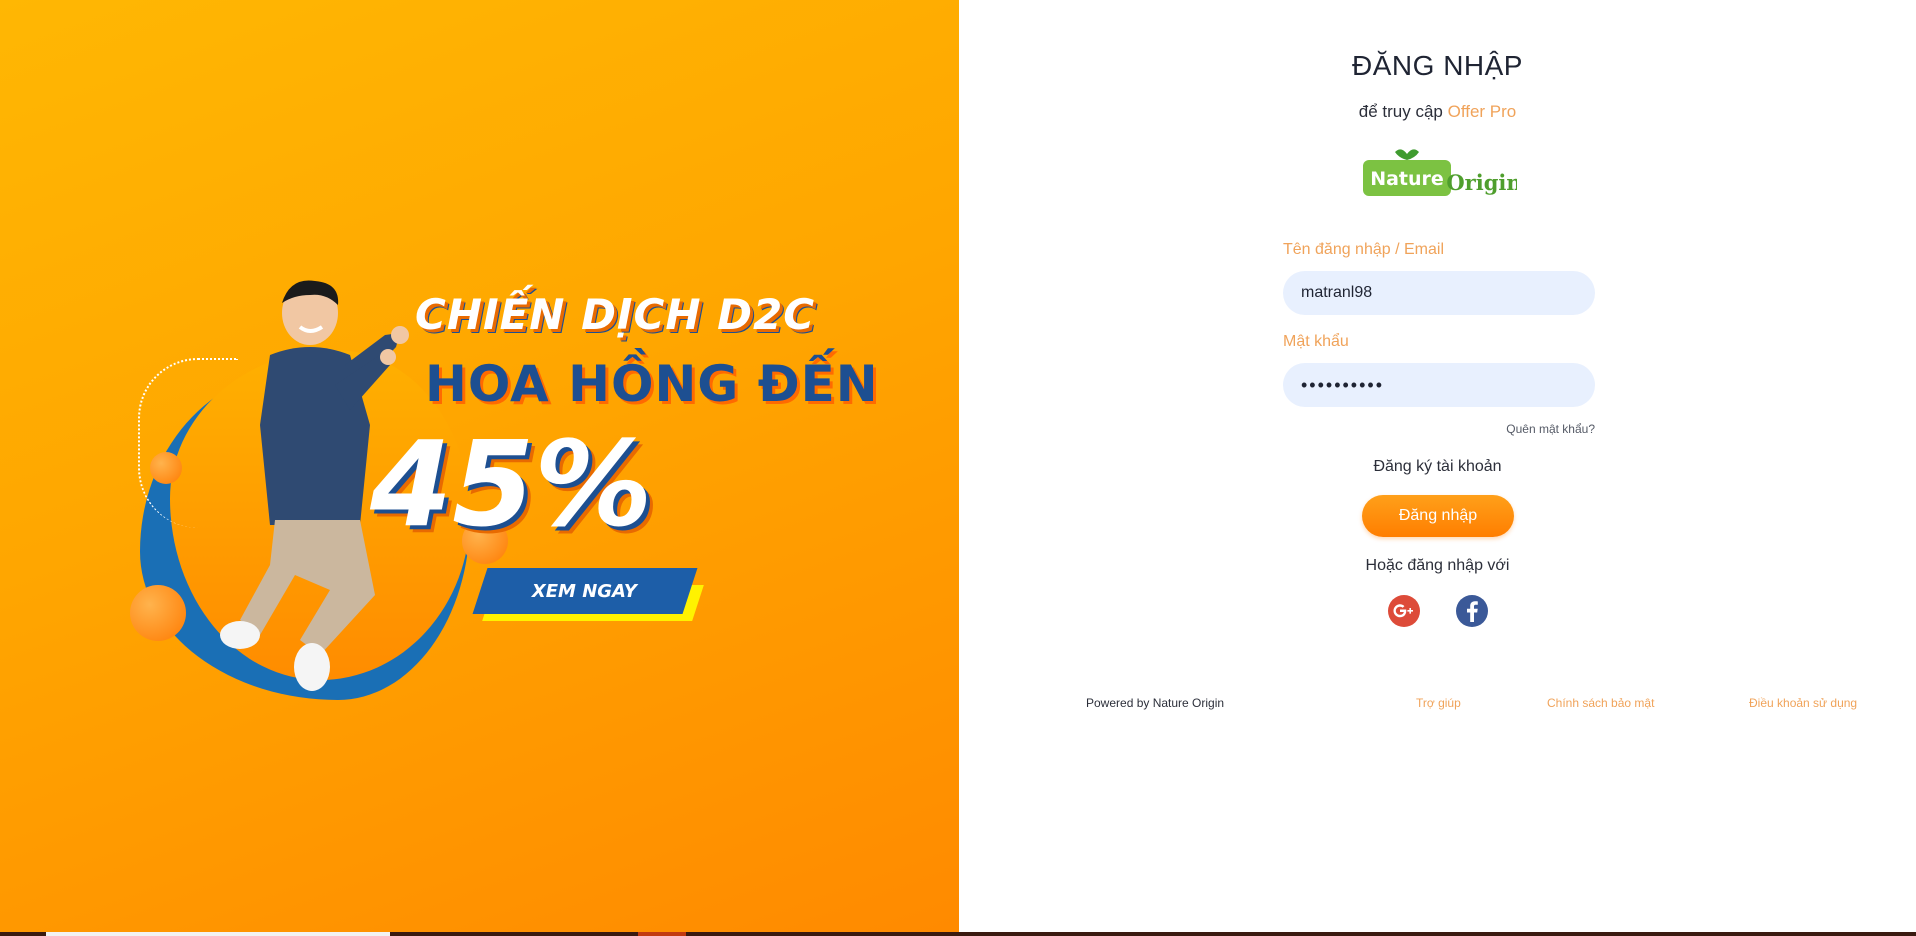 This screenshot has width=1916, height=936. I want to click on taskbar-strip, so click(958, 934).